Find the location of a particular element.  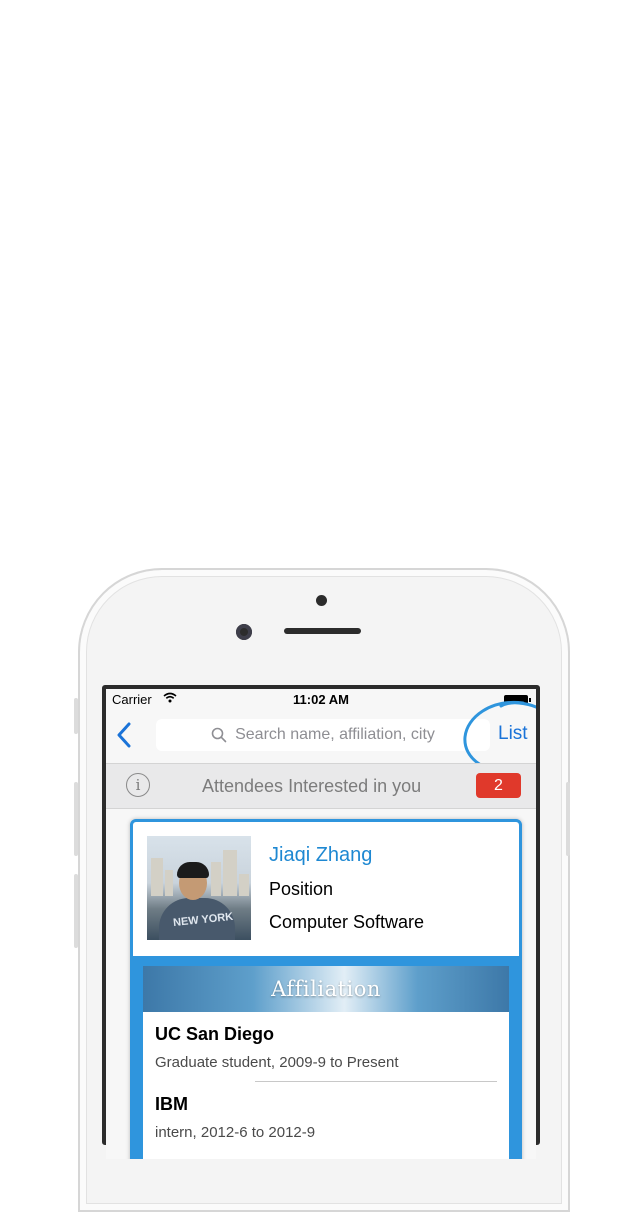

affiliation-item: IBM intern, 2012-6 to 2012-9 is located at coordinates (326, 1117).